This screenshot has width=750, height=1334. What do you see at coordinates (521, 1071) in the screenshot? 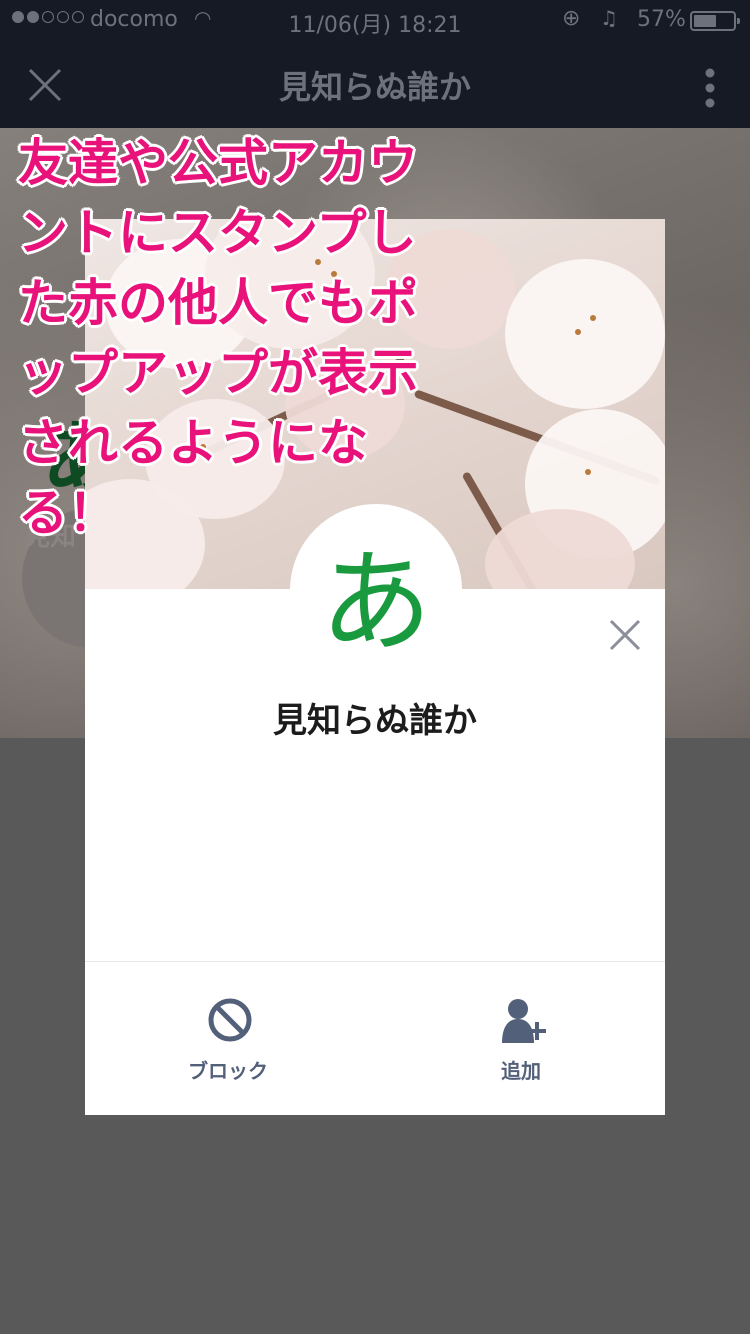
I see `add-friend-button-label: 追加` at bounding box center [521, 1071].